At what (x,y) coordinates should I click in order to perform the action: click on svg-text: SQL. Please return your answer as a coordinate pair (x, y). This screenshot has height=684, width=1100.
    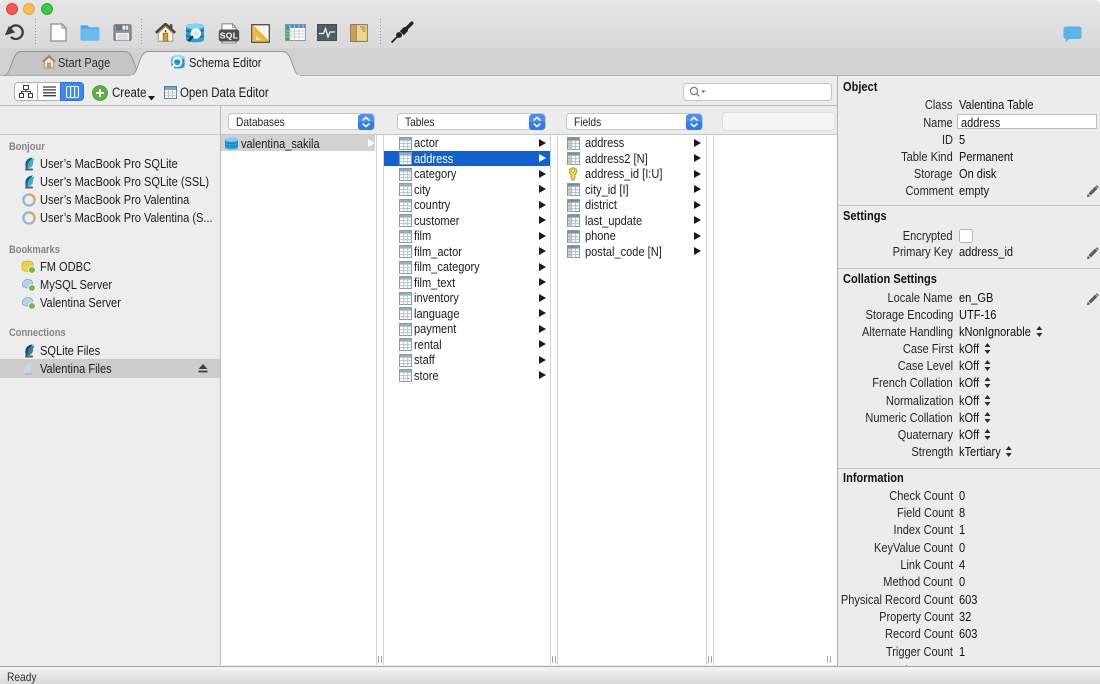
    Looking at the image, I should click on (229, 36).